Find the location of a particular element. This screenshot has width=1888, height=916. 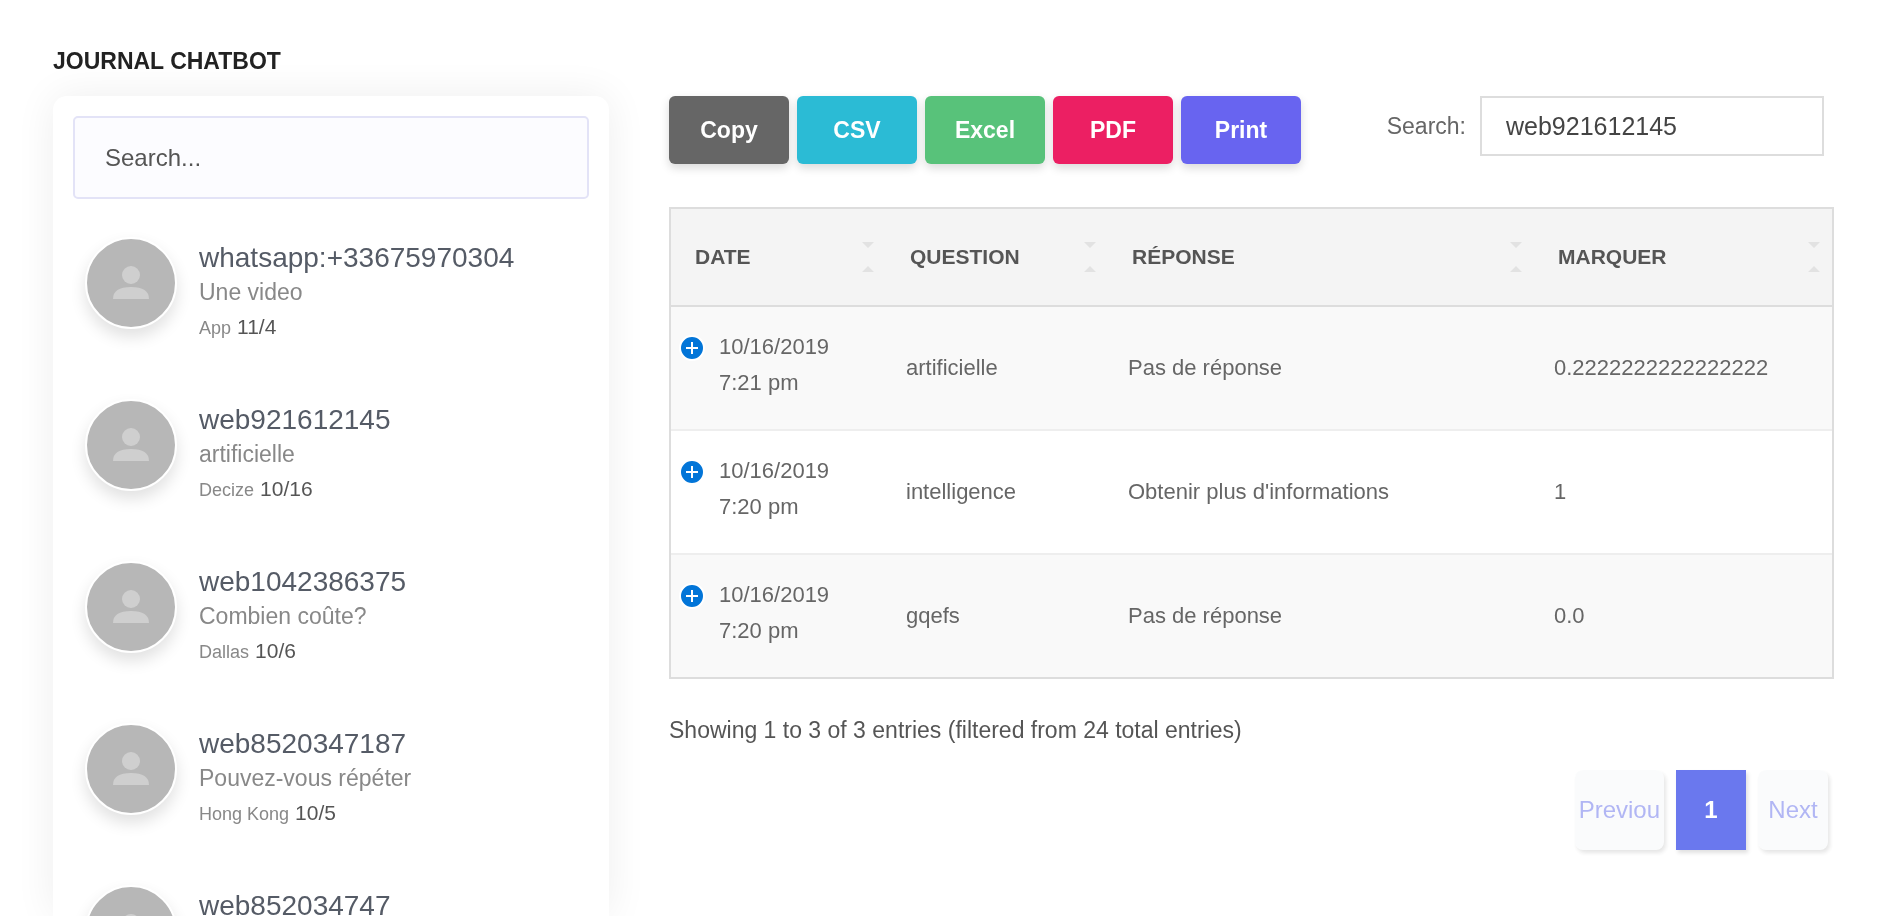

contact-item: web8520347187 Pouvez-vous répéter Hong Kong 10/5 is located at coordinates (331, 785).